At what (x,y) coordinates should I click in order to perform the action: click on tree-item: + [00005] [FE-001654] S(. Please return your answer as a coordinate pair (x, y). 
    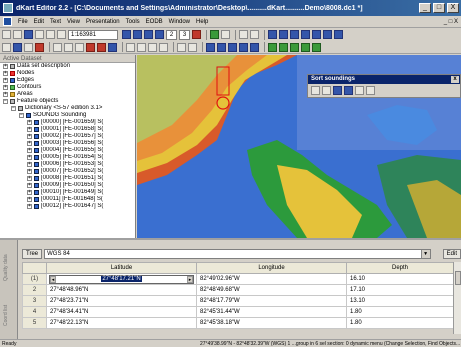
    Looking at the image, I should click on (67, 157).